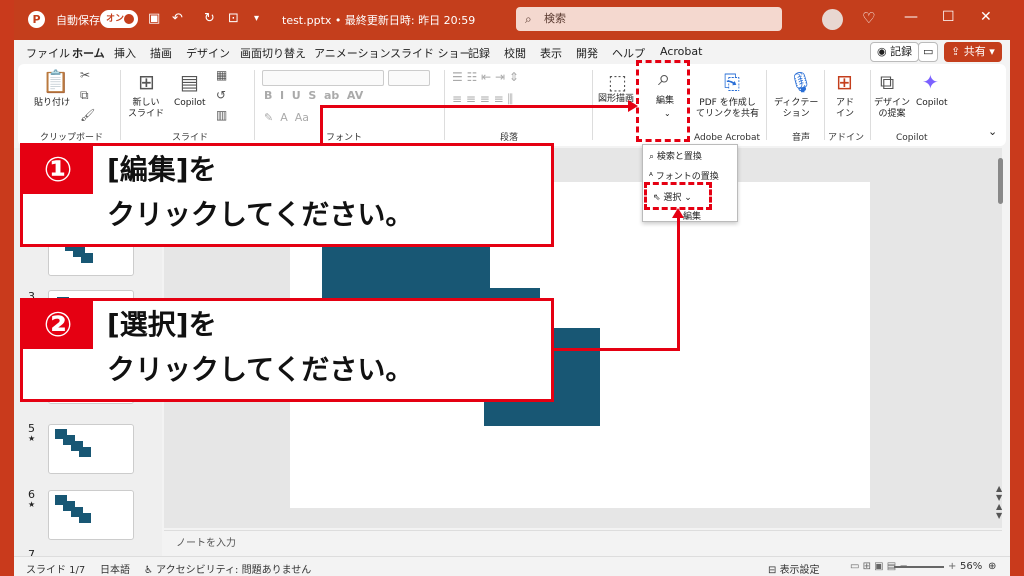 The height and width of the screenshot is (576, 1024). Describe the element at coordinates (895, 52) in the screenshot. I see `record-button: ◉ 記録` at that location.